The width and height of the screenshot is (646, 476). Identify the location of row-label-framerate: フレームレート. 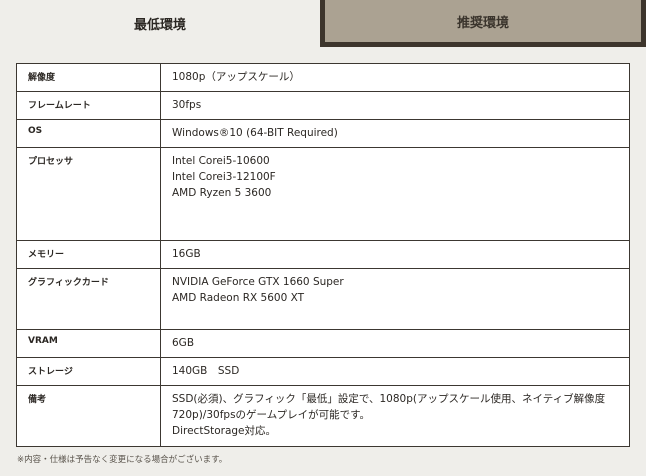
(88, 105).